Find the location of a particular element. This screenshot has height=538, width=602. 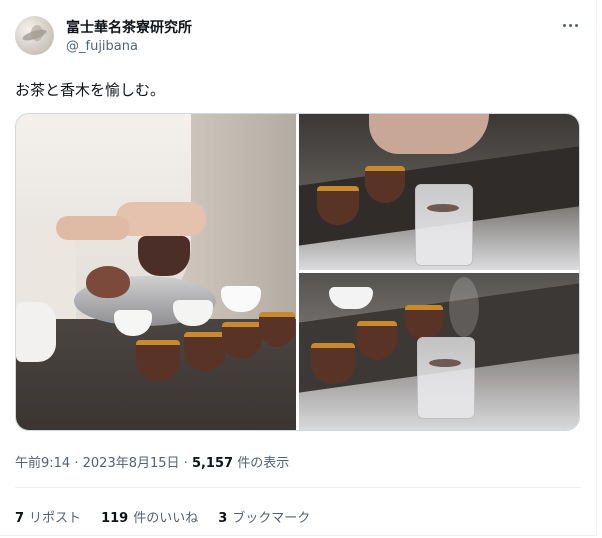

tweet-stats: 7 リポスト 119 件のいいね 3 ブックマーク is located at coordinates (162, 516).